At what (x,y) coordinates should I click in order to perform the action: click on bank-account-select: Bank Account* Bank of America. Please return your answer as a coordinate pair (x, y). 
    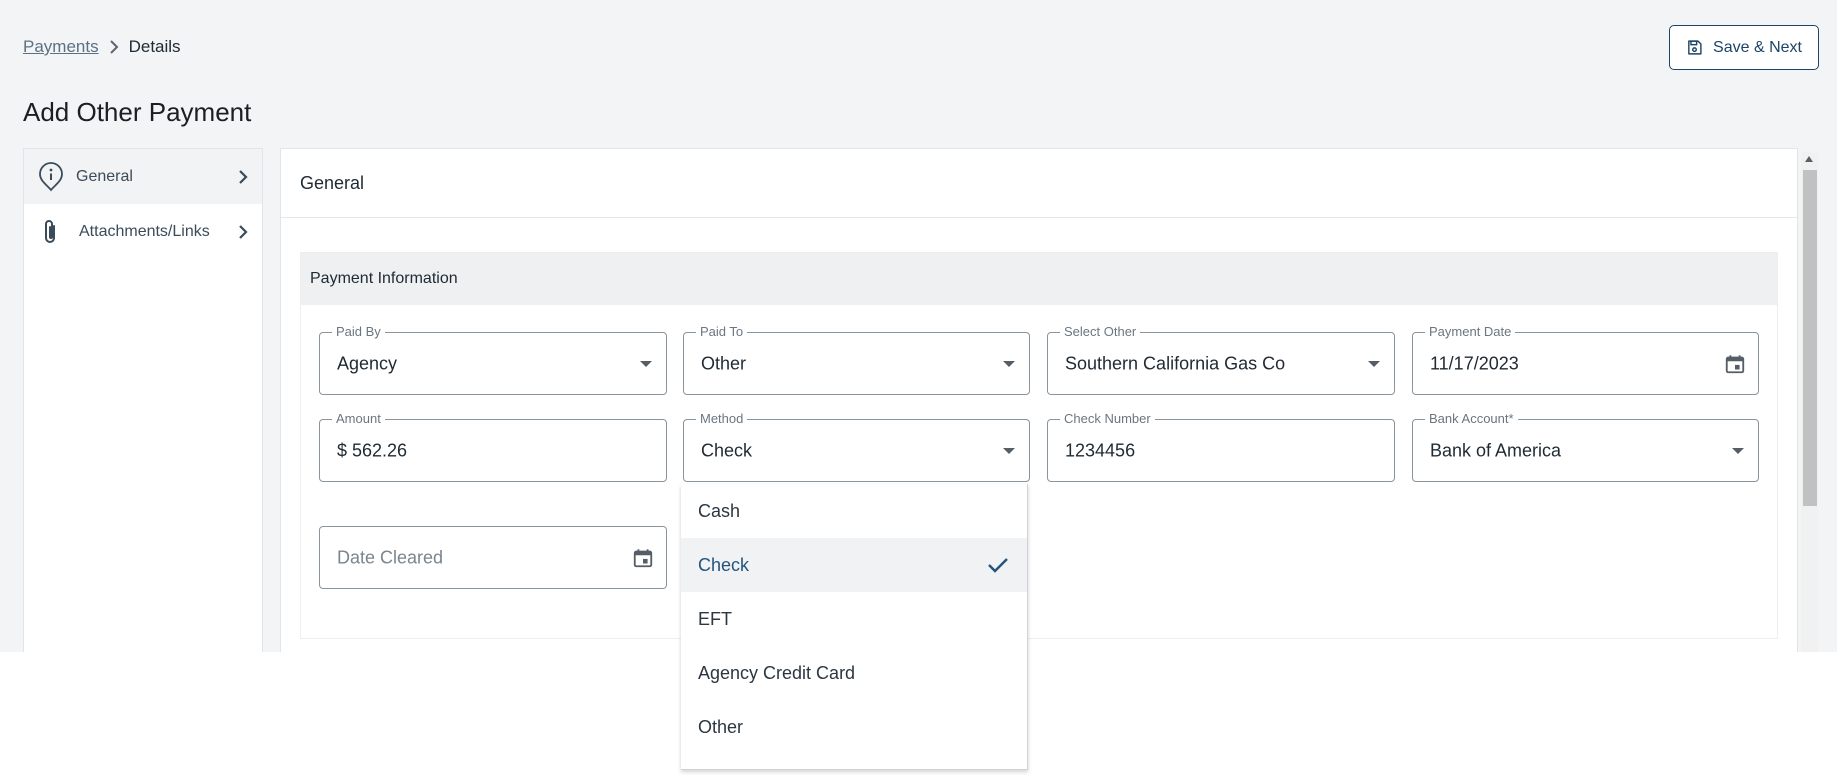
    Looking at the image, I should click on (1585, 446).